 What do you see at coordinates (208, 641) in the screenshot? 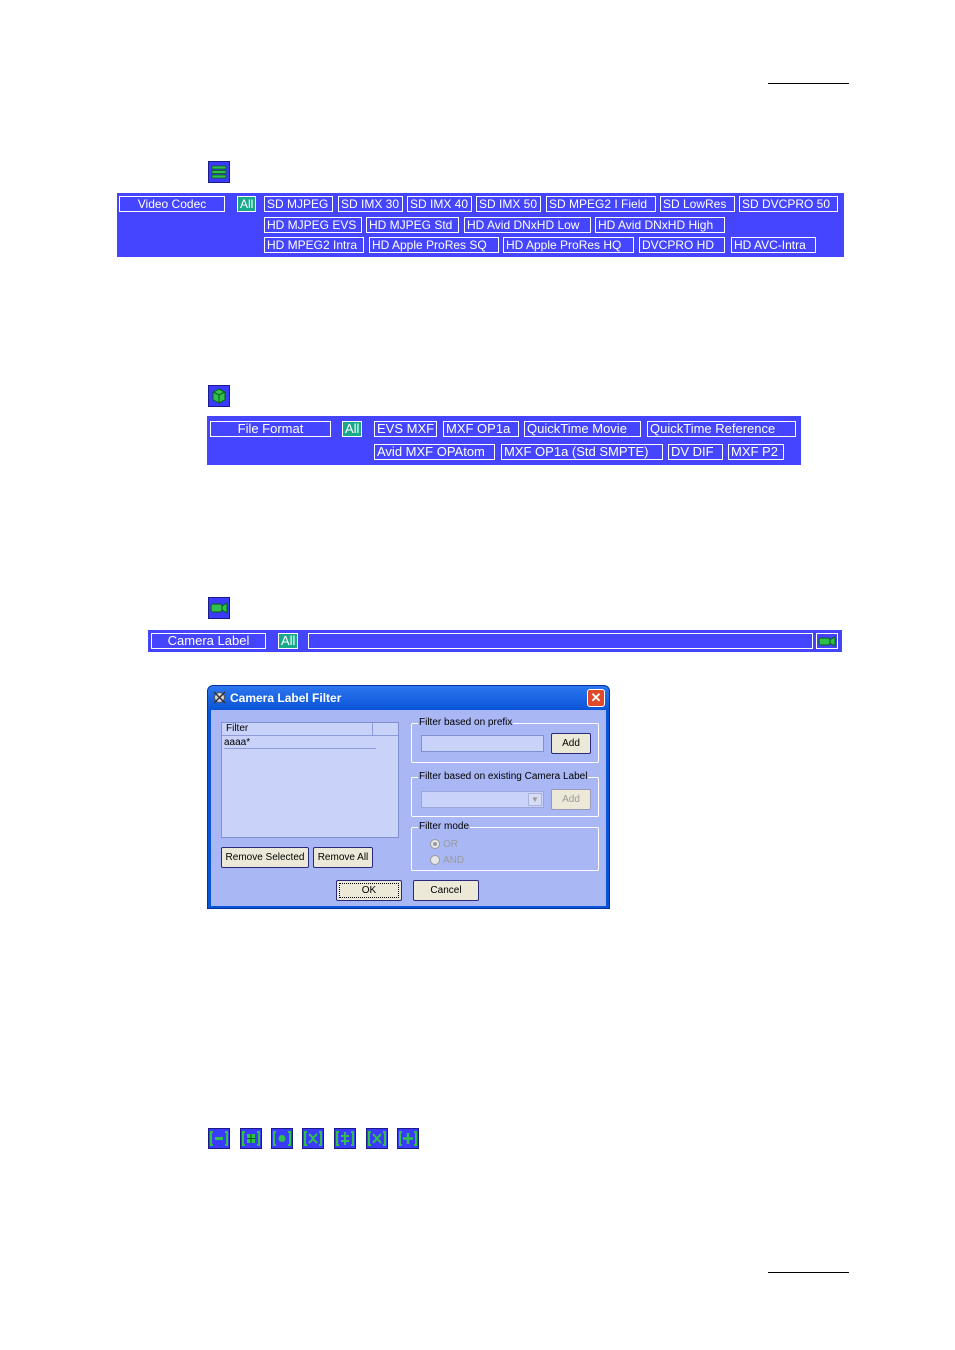
I see `camera-label-label: Camera Label` at bounding box center [208, 641].